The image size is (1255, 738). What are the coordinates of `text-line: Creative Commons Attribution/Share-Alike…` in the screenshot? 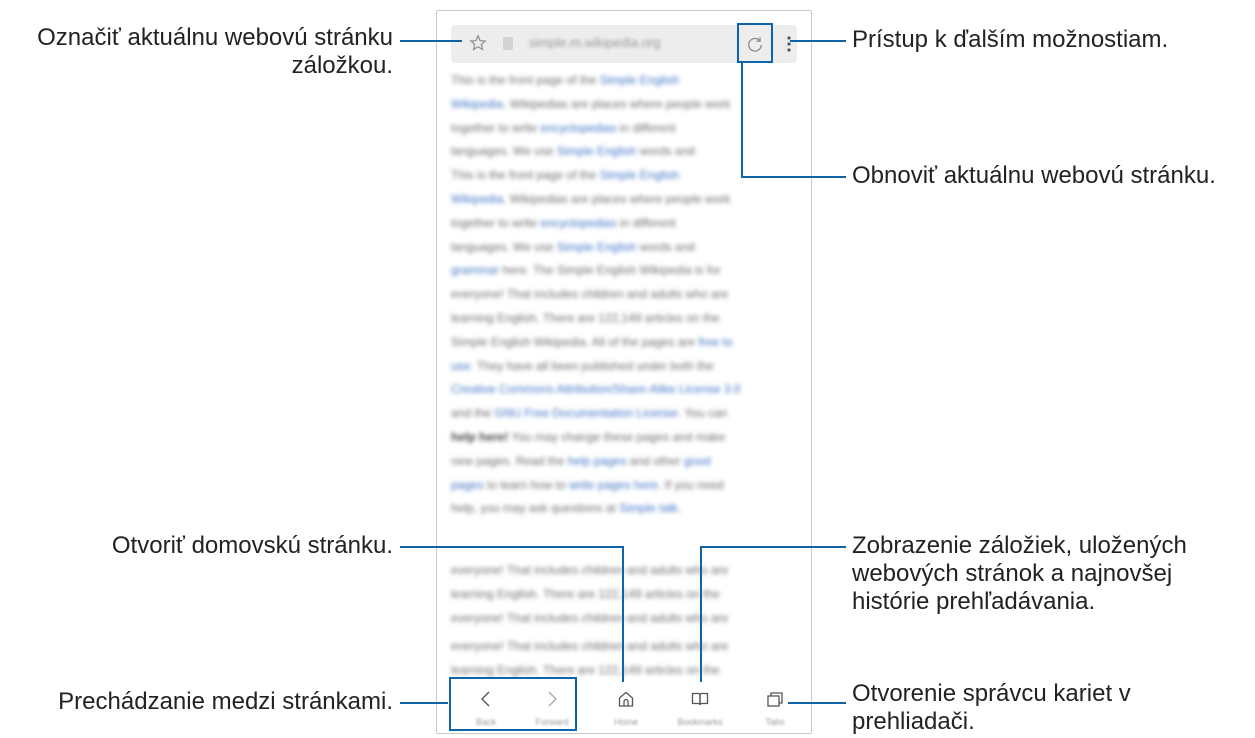 It's located at (626, 390).